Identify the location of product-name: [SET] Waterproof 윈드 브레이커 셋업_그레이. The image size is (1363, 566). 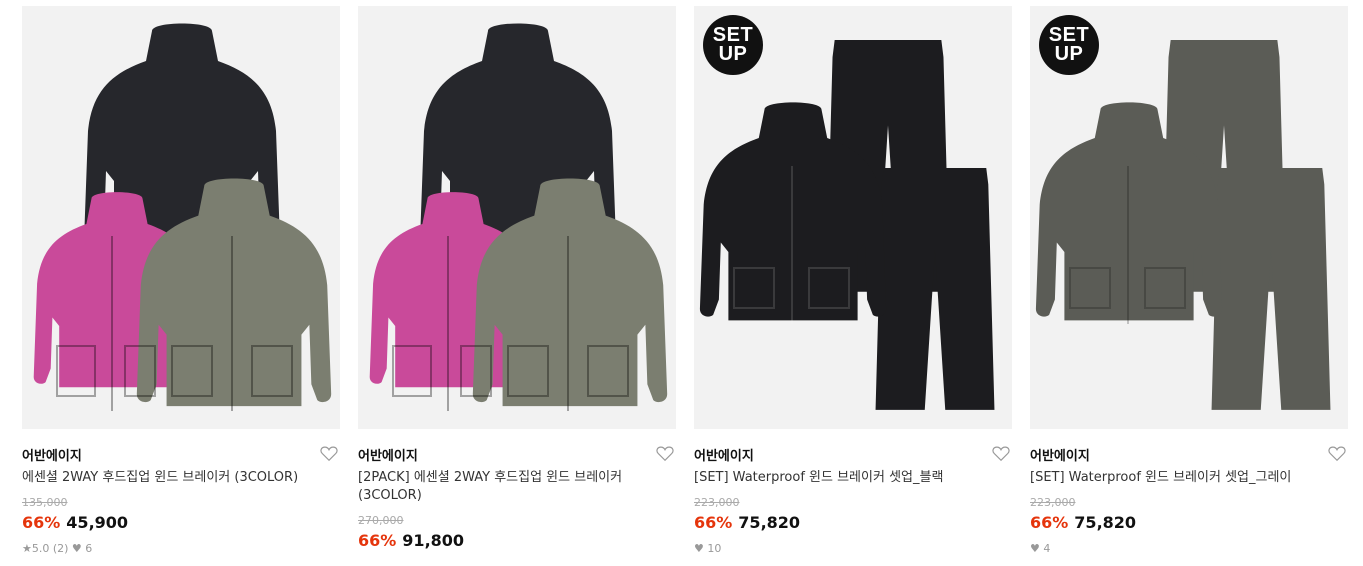
(1175, 478).